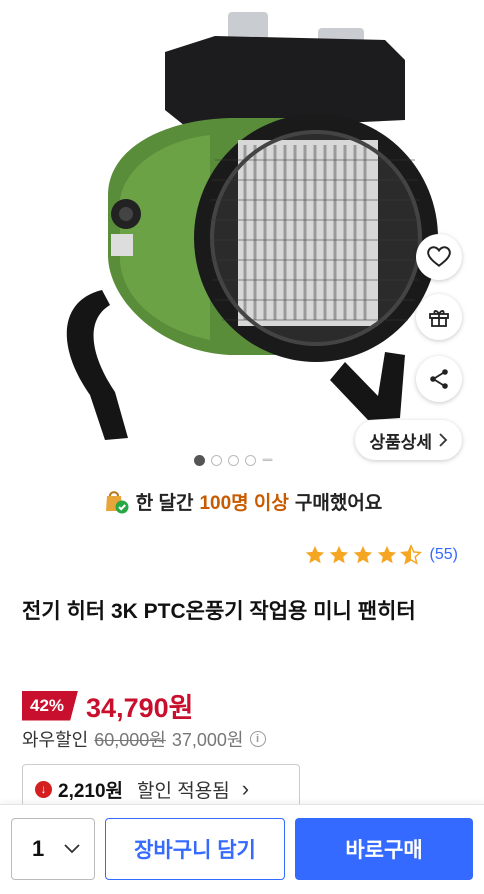  Describe the element at coordinates (207, 740) in the screenshot. I see `wow-price: 37,000원` at that location.